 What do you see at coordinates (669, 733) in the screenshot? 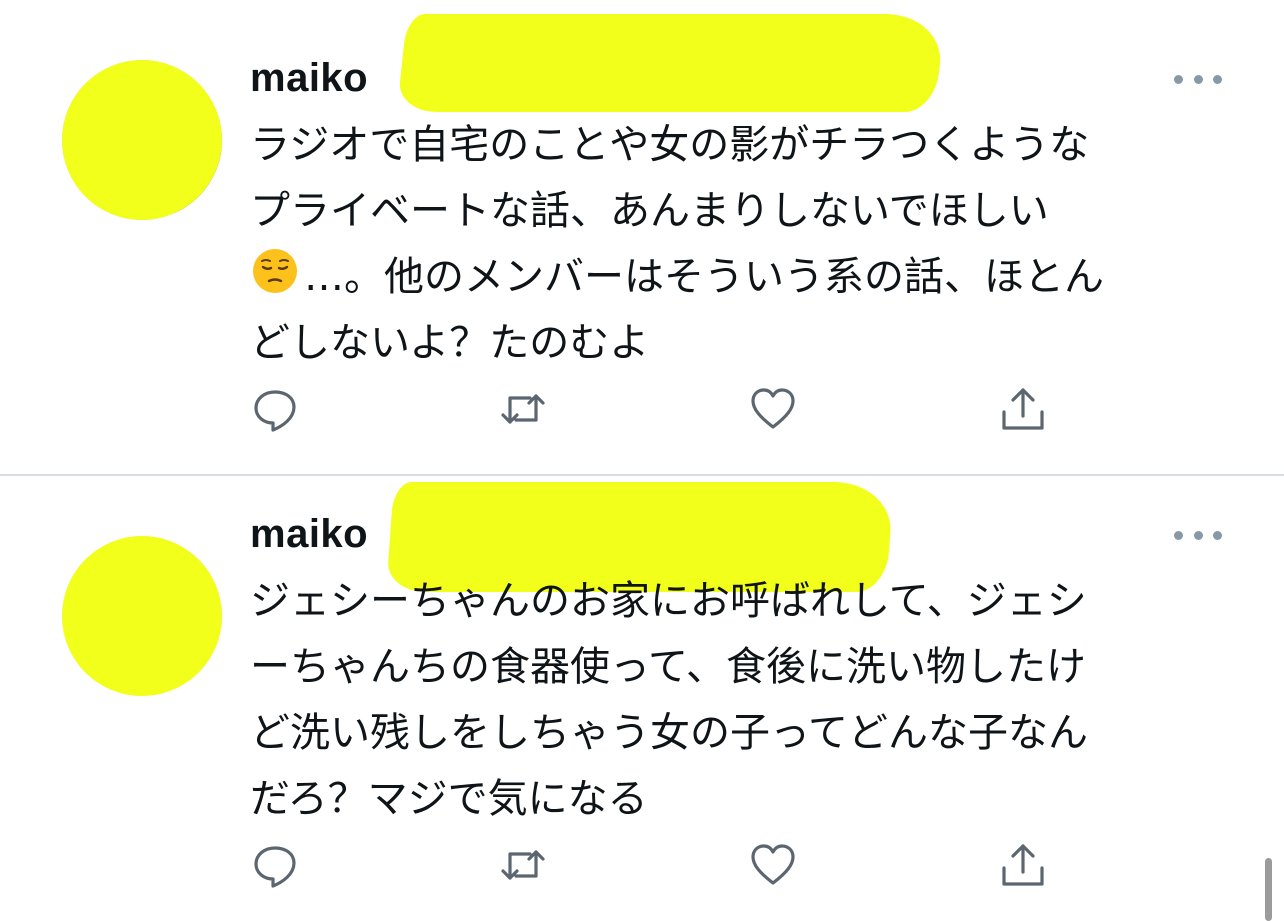
I see `tweet-text-line: ど洗い残しをしちゃう女の子ってどんな子なん` at bounding box center [669, 733].